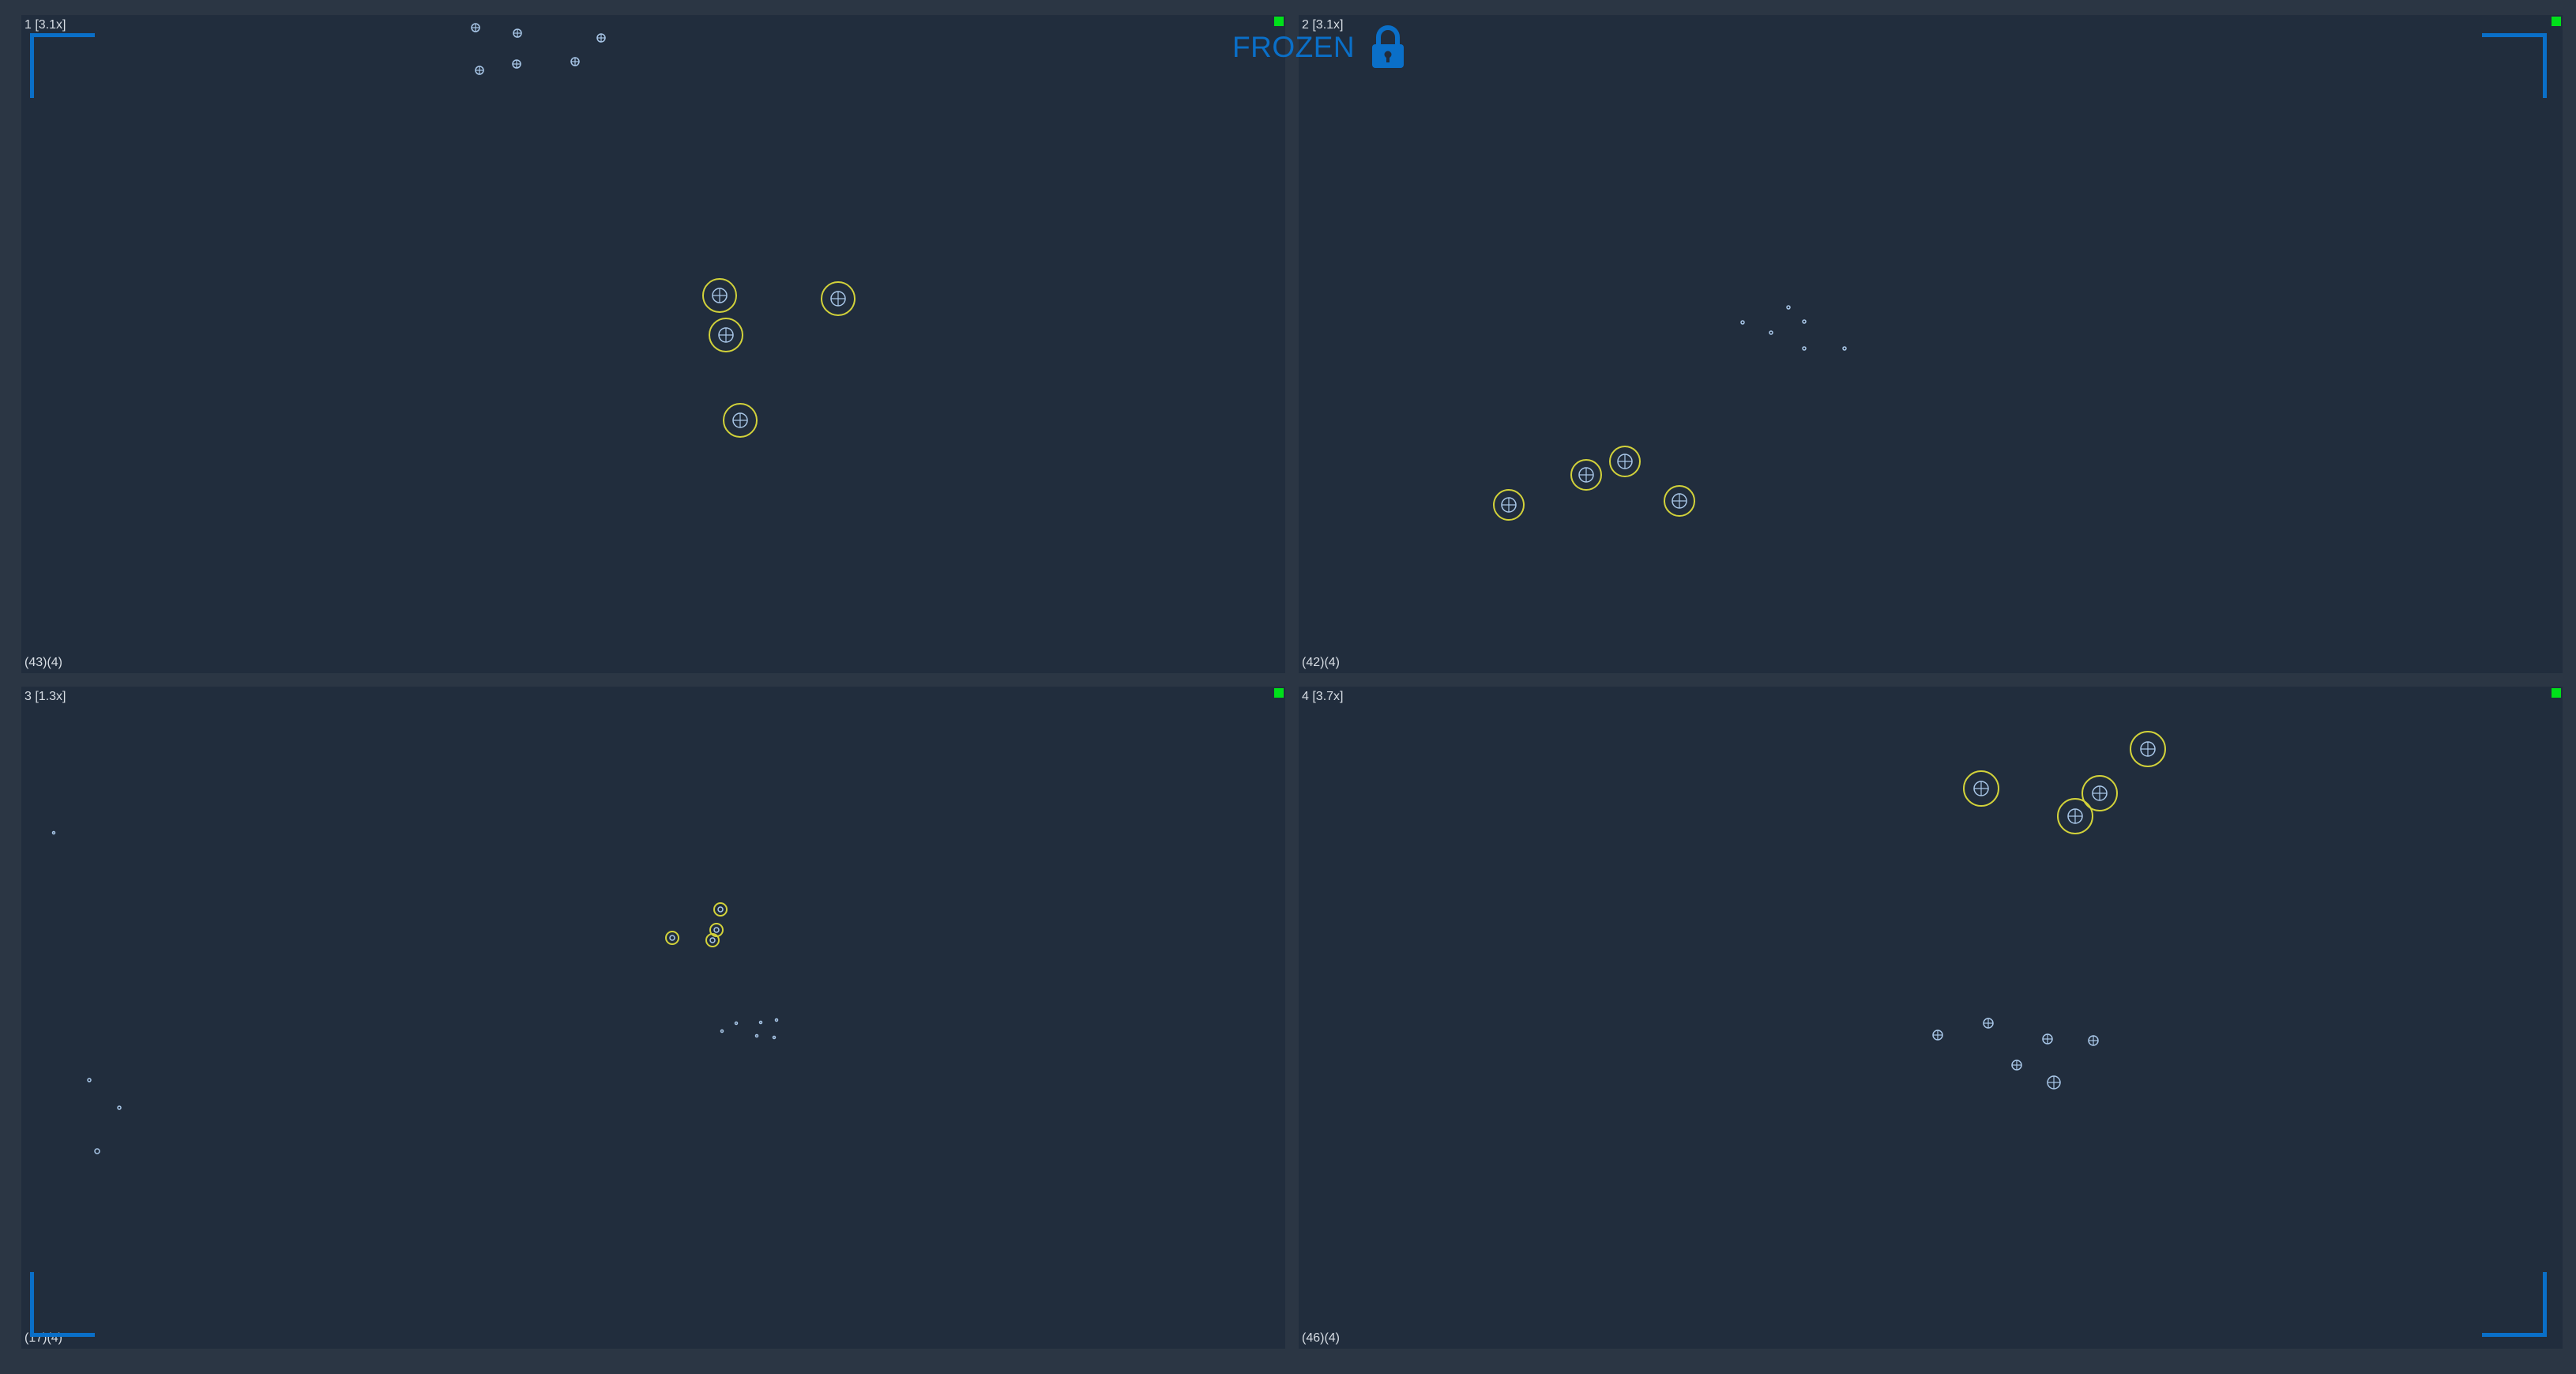 This screenshot has width=2576, height=1374. I want to click on viewport-1-counts: (43)(4), so click(44, 662).